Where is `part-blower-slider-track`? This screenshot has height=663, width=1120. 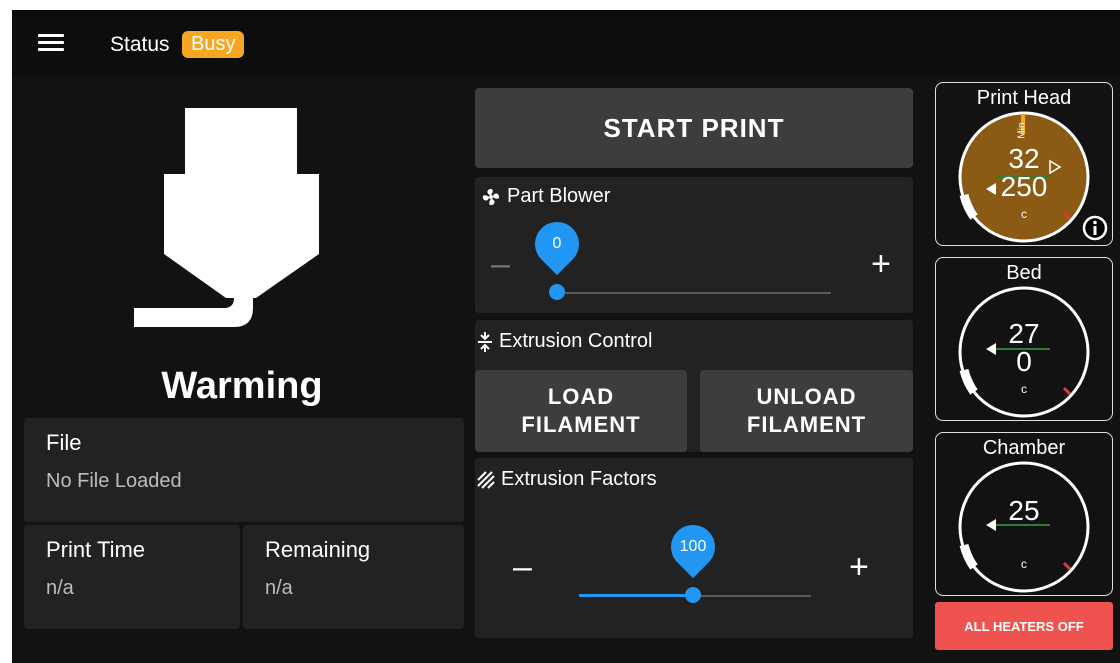
part-blower-slider-track is located at coordinates (694, 293).